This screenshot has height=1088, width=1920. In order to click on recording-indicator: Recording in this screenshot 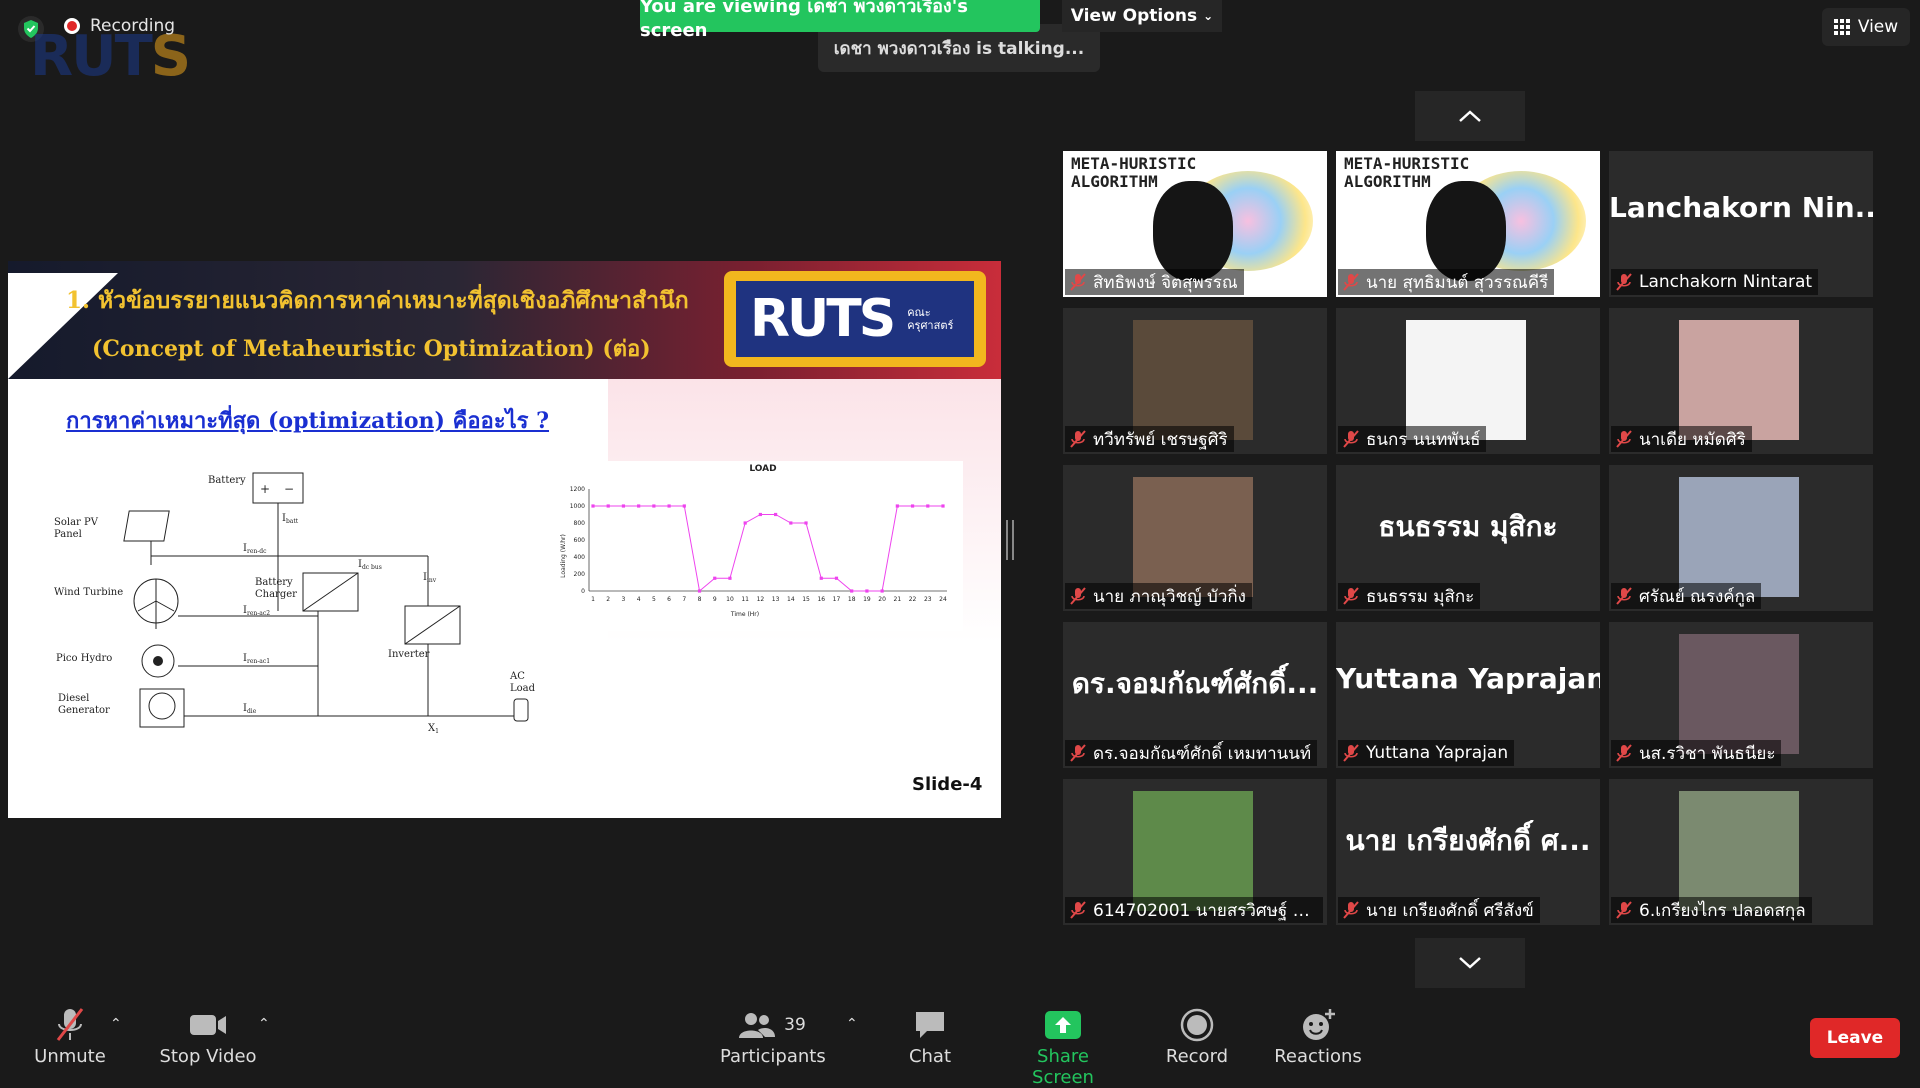, I will do `click(119, 26)`.